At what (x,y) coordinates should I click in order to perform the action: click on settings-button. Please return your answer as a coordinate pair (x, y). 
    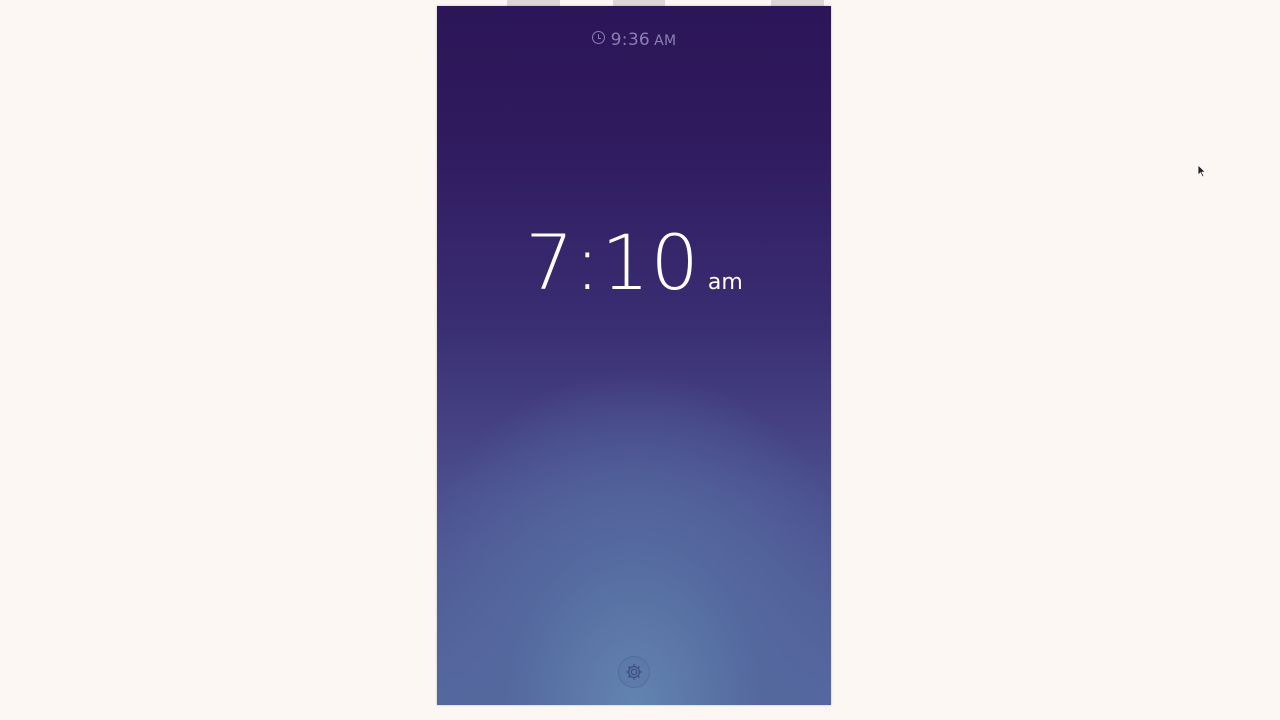
    Looking at the image, I should click on (634, 672).